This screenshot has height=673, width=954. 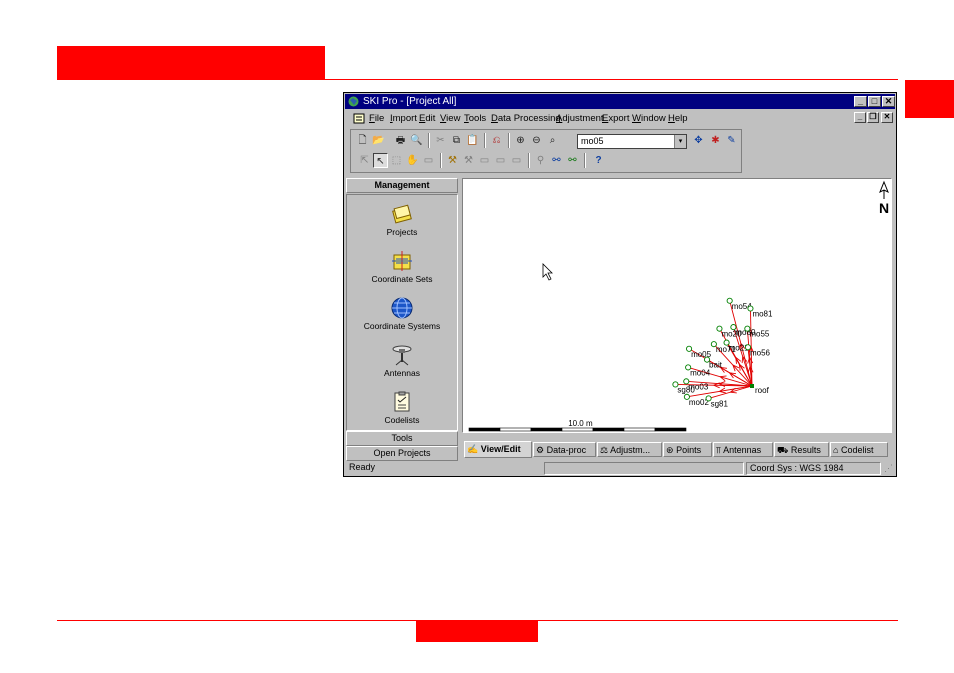 I want to click on menu-file: File, so click(x=376, y=118).